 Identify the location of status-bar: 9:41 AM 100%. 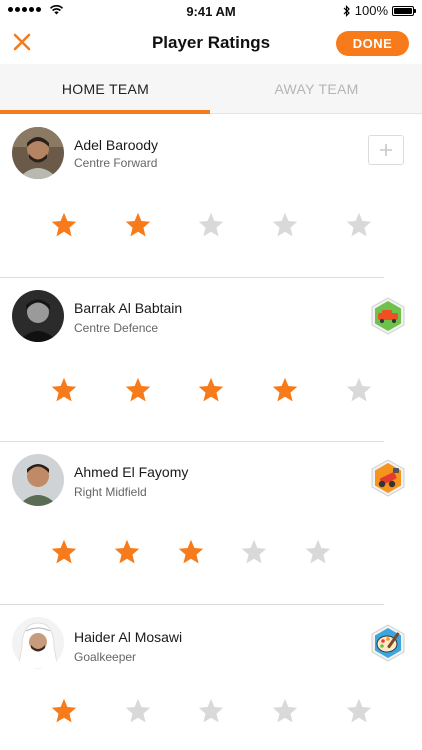
(211, 12).